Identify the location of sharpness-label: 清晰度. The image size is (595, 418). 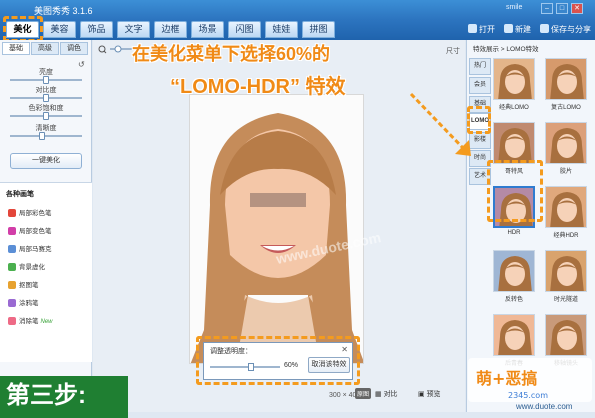
(46, 128).